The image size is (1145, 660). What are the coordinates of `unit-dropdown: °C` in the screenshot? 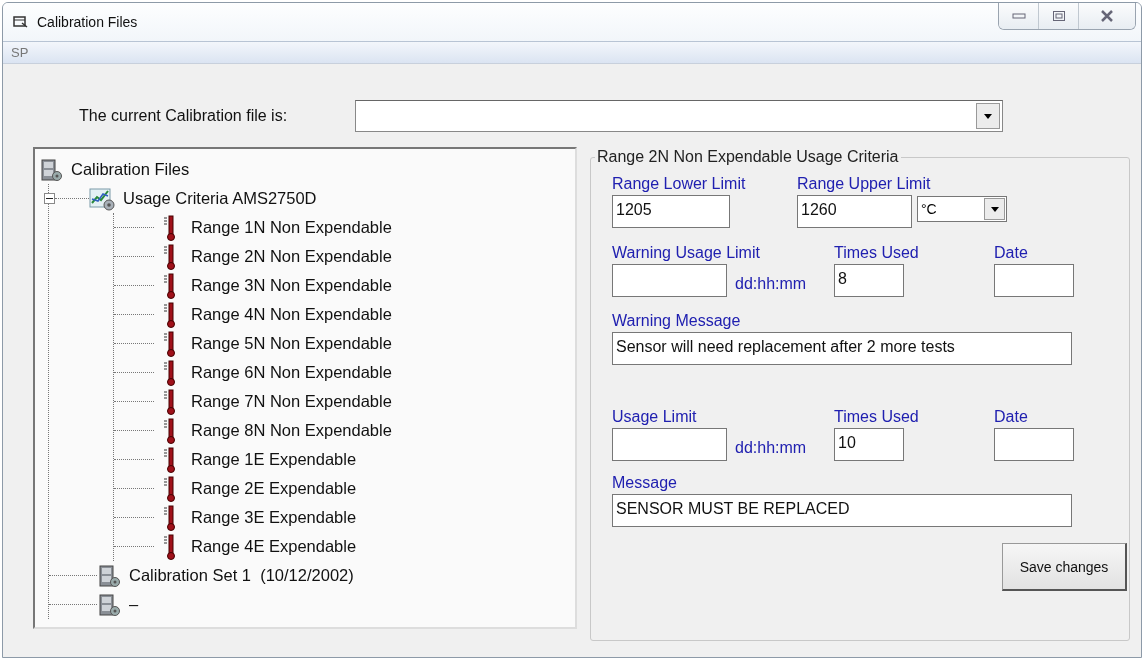 It's located at (962, 209).